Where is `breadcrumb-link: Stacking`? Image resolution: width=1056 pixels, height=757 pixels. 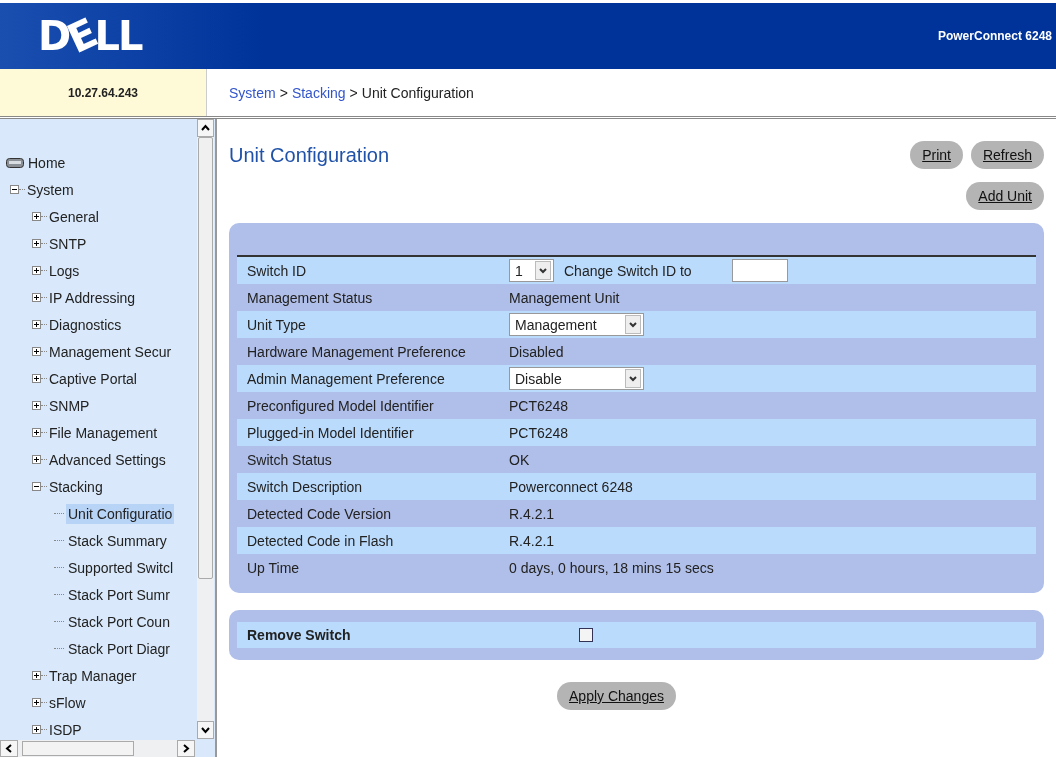
breadcrumb-link: Stacking is located at coordinates (318, 92).